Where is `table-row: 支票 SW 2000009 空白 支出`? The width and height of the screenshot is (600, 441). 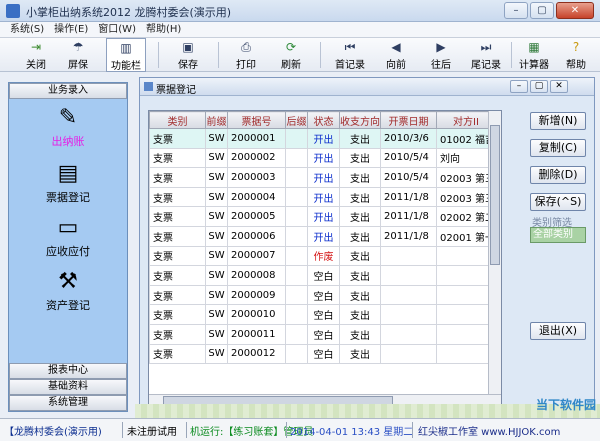 table-row: 支票 SW 2000009 空白 支出 is located at coordinates (322, 295).